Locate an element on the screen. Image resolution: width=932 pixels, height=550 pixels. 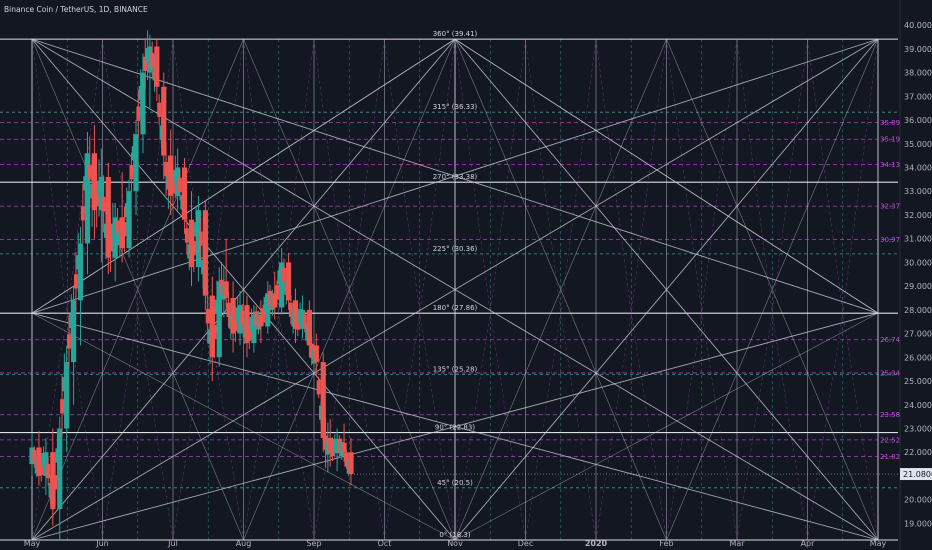
price-tick-label: 20.0000 is located at coordinates (918, 500).